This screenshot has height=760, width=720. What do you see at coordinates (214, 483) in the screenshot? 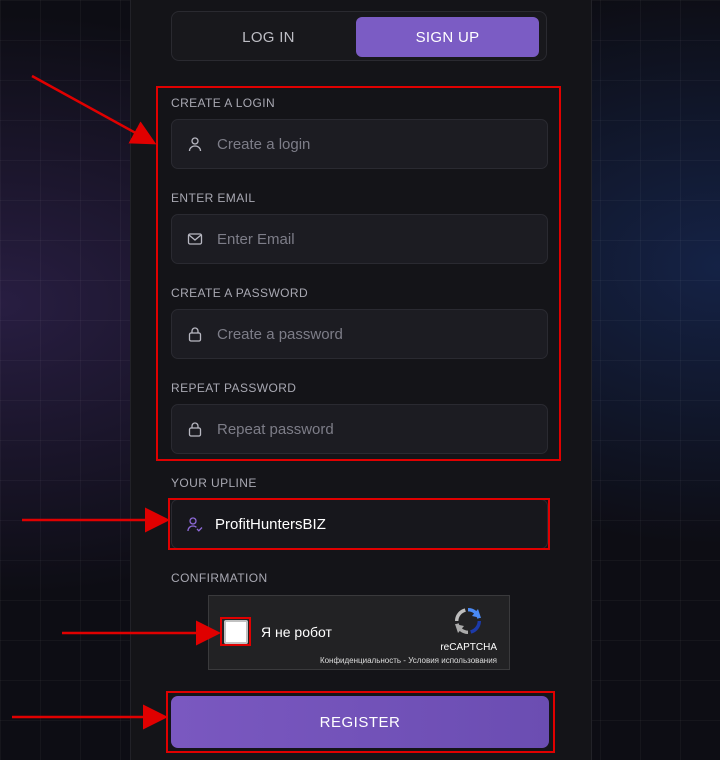
I see `upline-label: YOUR UPLINE` at bounding box center [214, 483].